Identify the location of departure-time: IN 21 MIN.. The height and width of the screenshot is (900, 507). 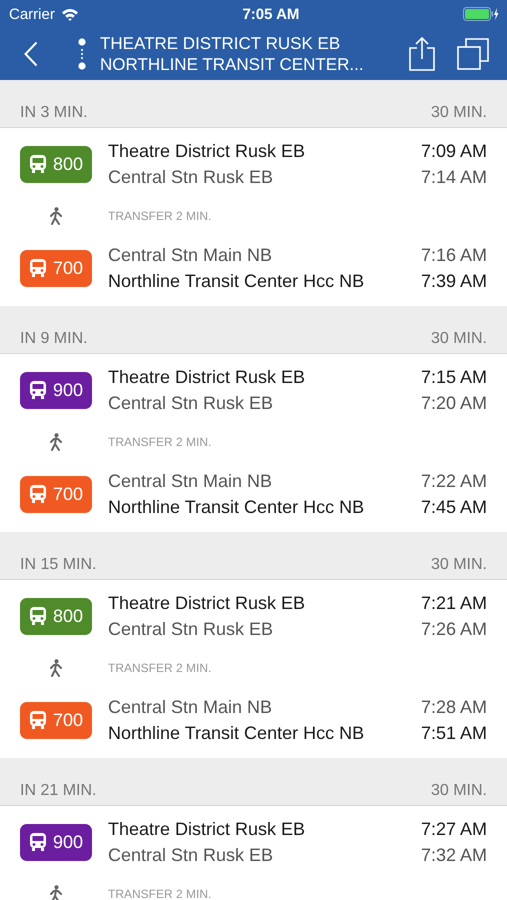
(58, 791).